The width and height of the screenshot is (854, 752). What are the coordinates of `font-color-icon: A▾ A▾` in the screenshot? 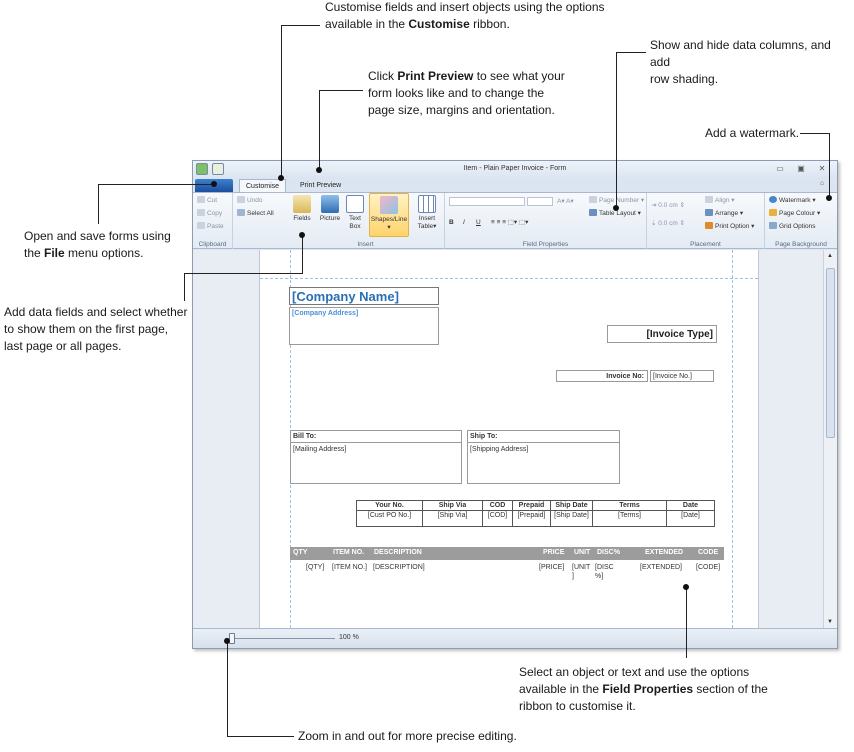 It's located at (565, 201).